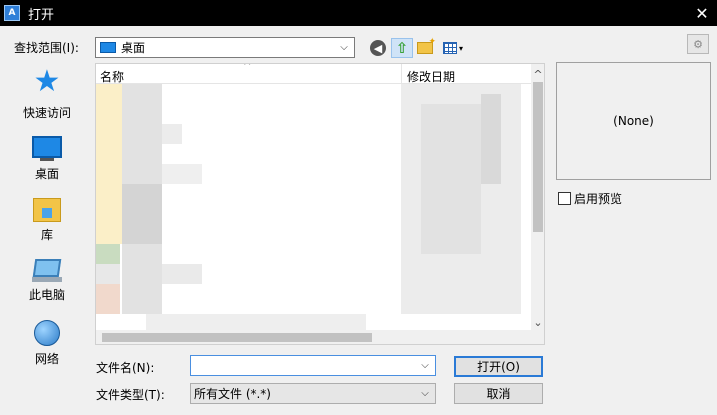 This screenshot has width=717, height=415. I want to click on view-menu-button: ▾, so click(453, 48).